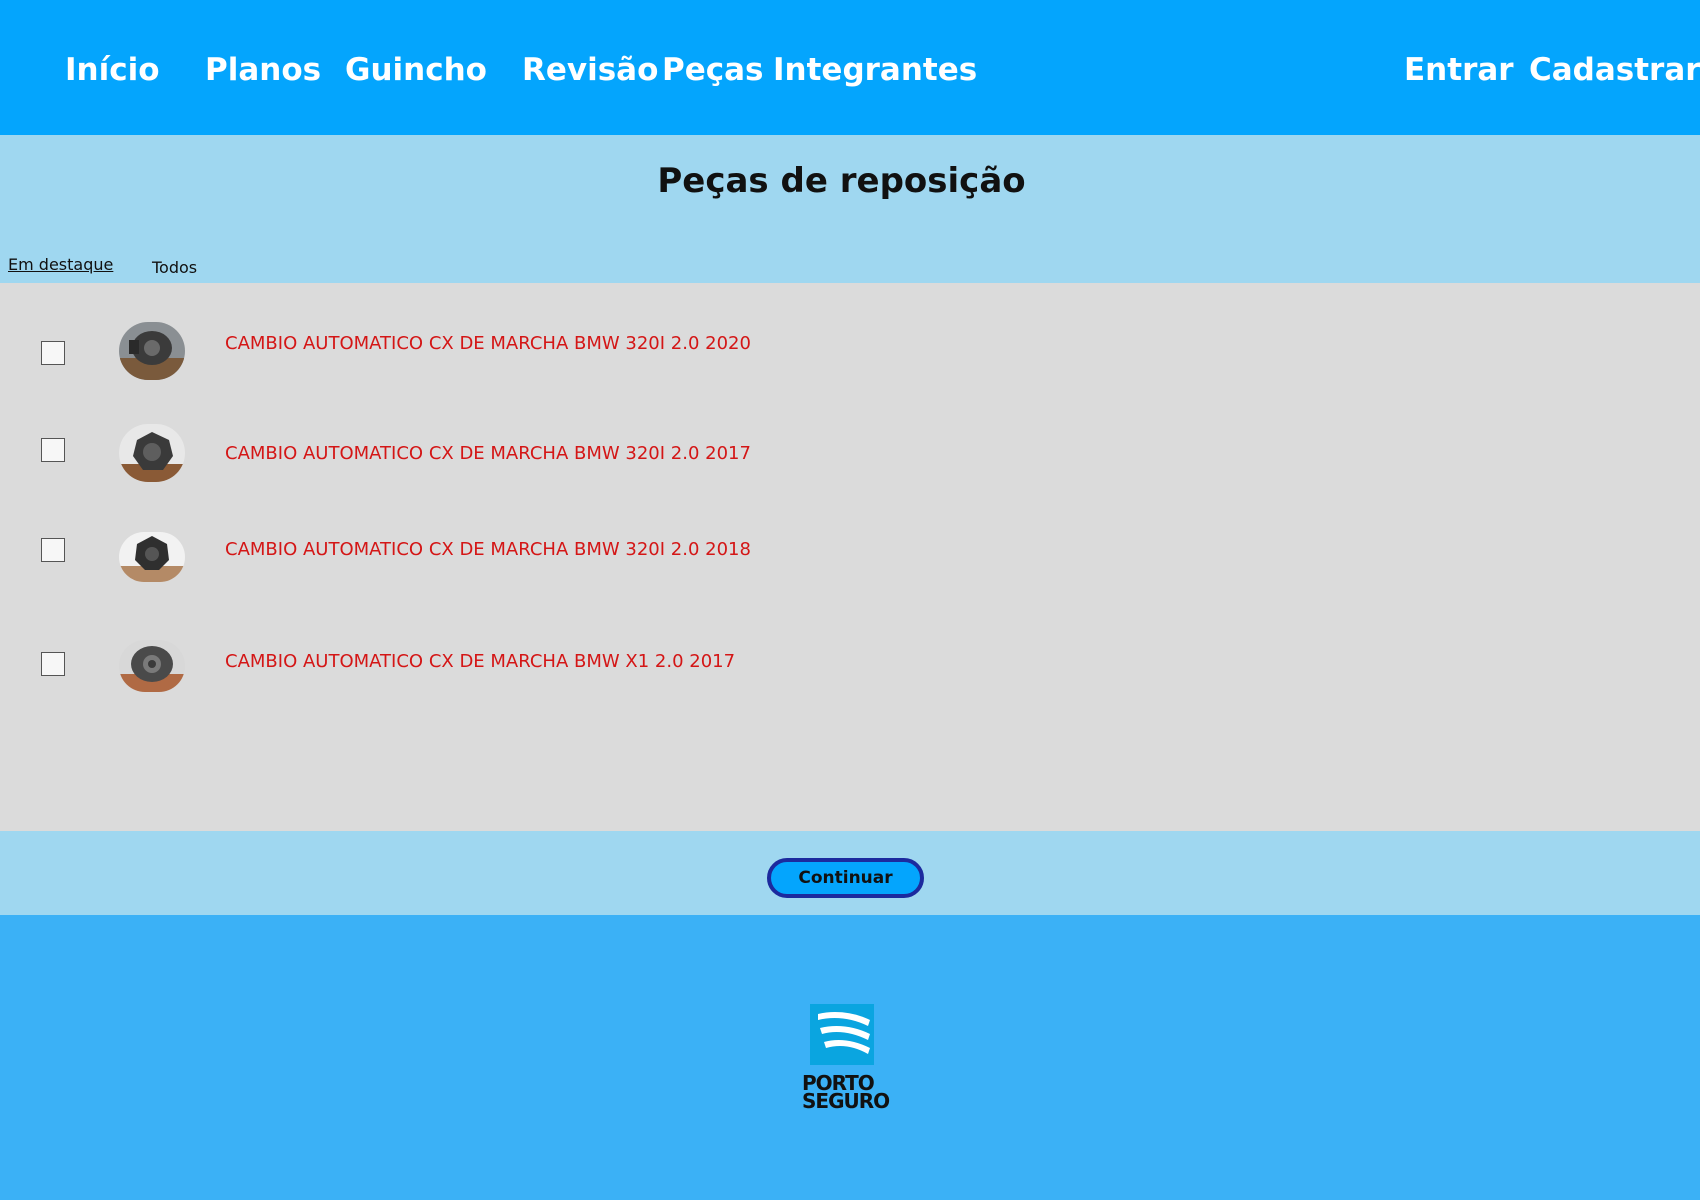 This screenshot has width=1700, height=1200. What do you see at coordinates (60, 265) in the screenshot?
I see `filter-featured-tab: Em destaque` at bounding box center [60, 265].